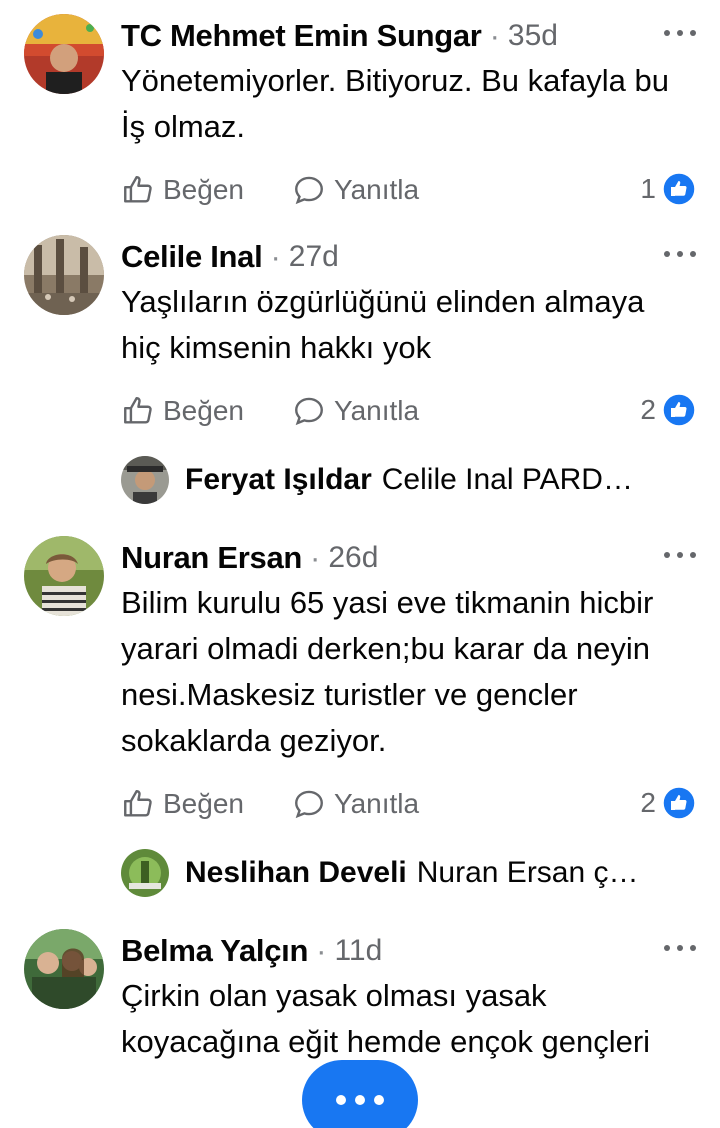  I want to click on comment-header: Belma Yalçın · 11d, so click(408, 951).